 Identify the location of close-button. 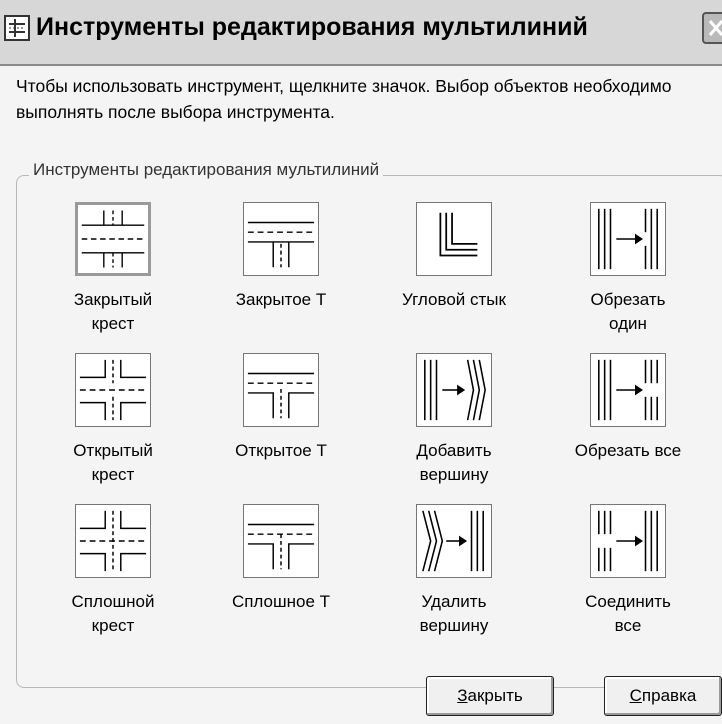
(712, 28).